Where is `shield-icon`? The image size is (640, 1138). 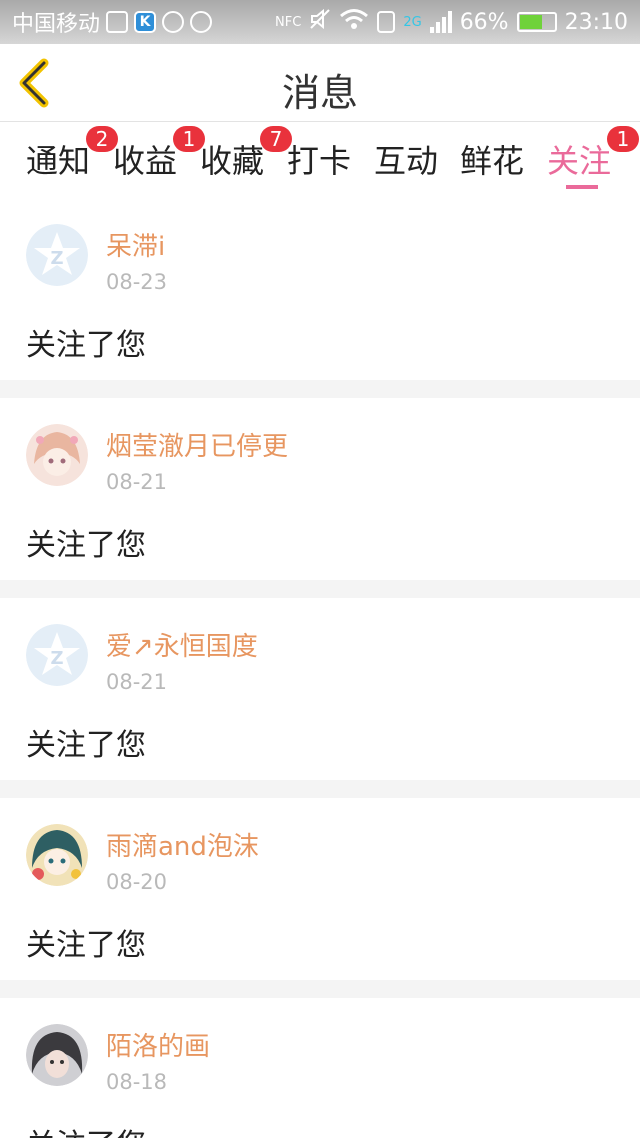 shield-icon is located at coordinates (201, 22).